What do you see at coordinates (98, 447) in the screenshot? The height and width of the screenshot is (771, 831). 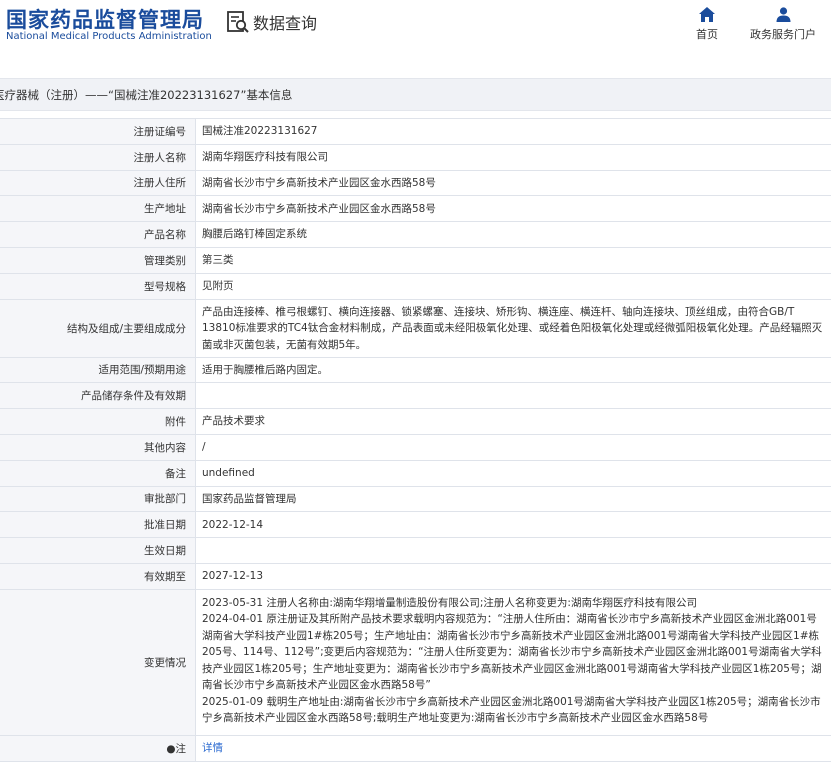 I see `row-label: 其他内容` at bounding box center [98, 447].